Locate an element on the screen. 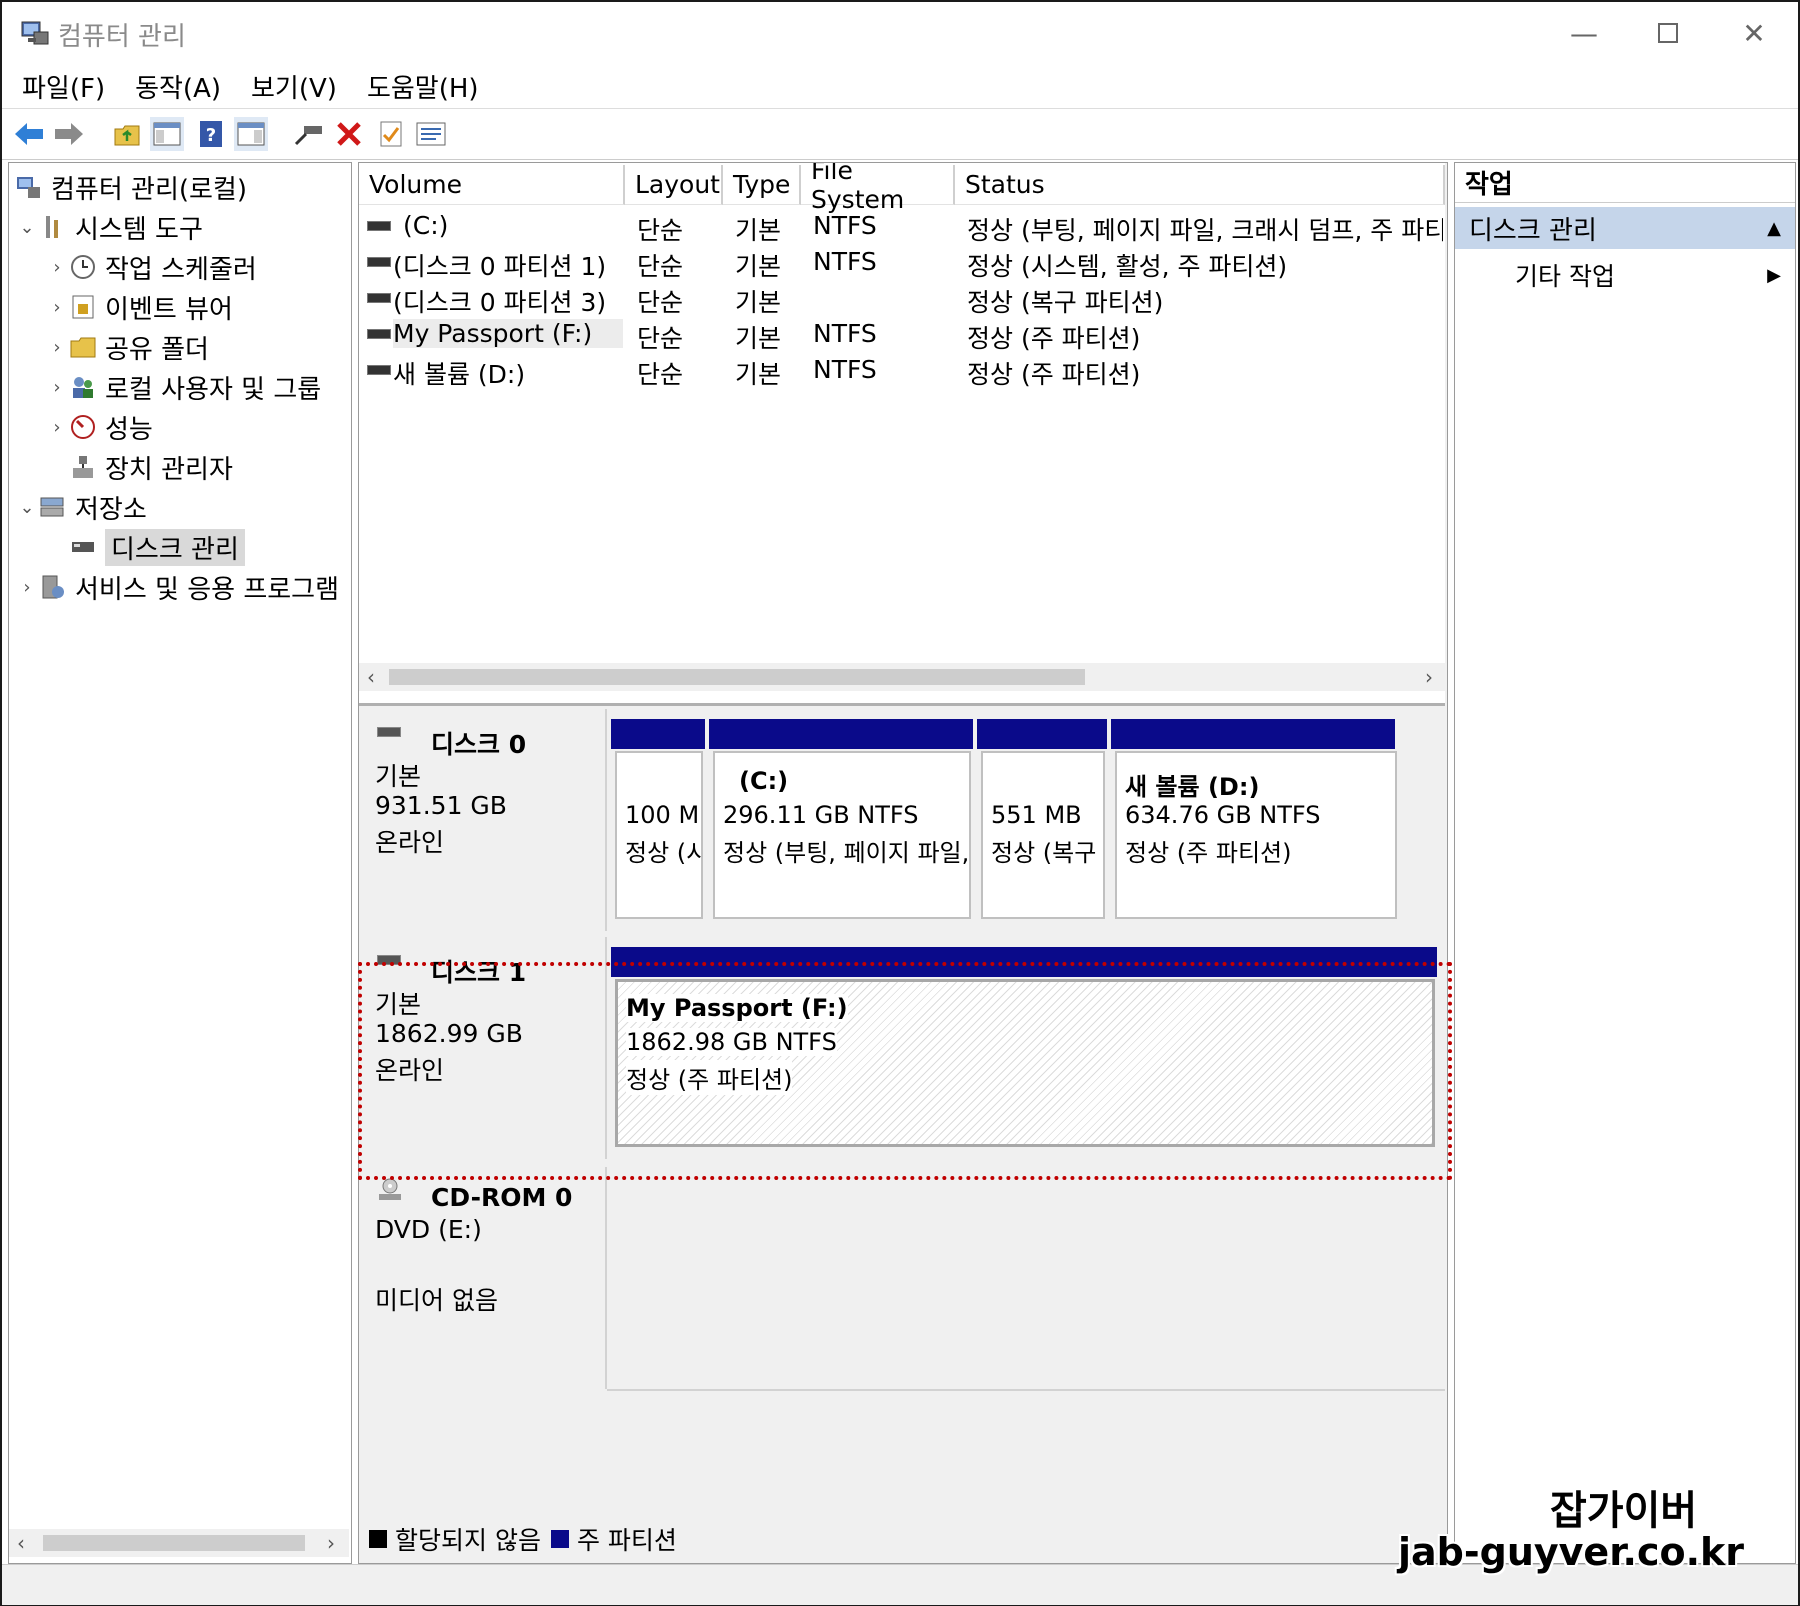 This screenshot has width=1800, height=1606. disk-0-label: 디스크 0 기본 931.51 GB 온라인 is located at coordinates (483, 820).